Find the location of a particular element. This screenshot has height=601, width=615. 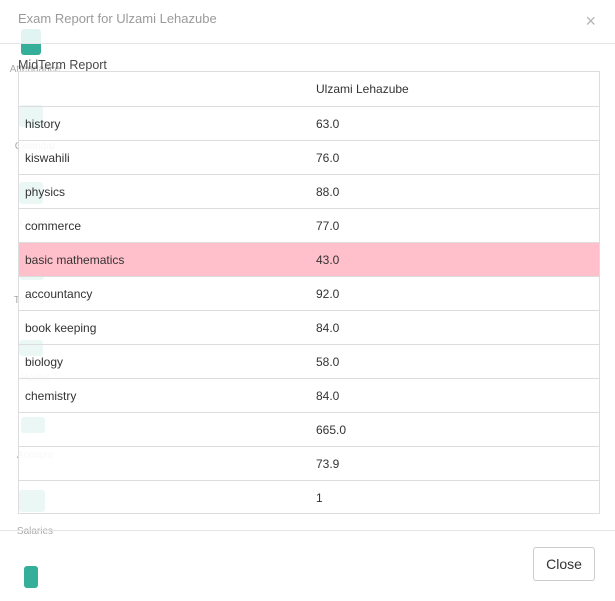

modal-footer: Close is located at coordinates (307, 565).